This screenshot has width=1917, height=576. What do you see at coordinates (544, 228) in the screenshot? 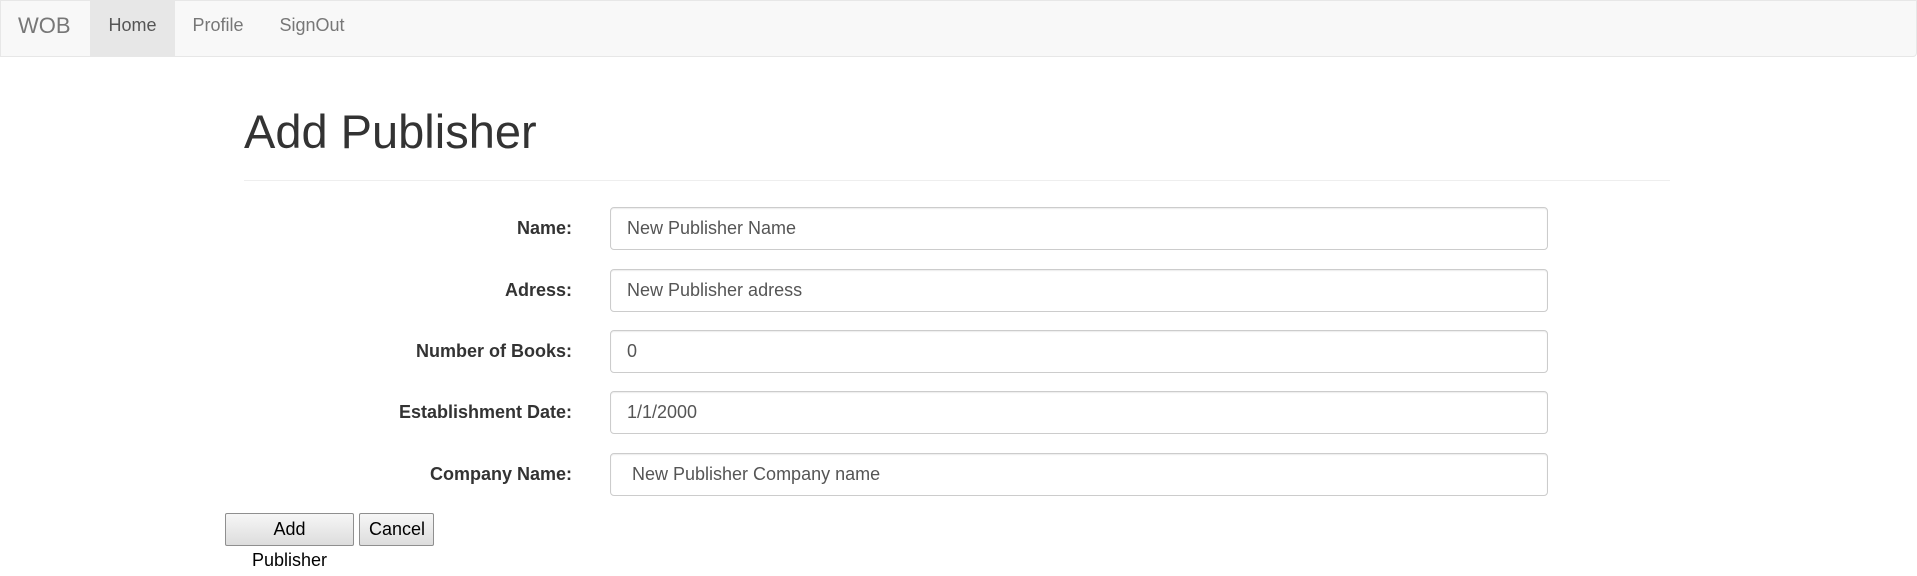
I see `name-label: Name:` at bounding box center [544, 228].